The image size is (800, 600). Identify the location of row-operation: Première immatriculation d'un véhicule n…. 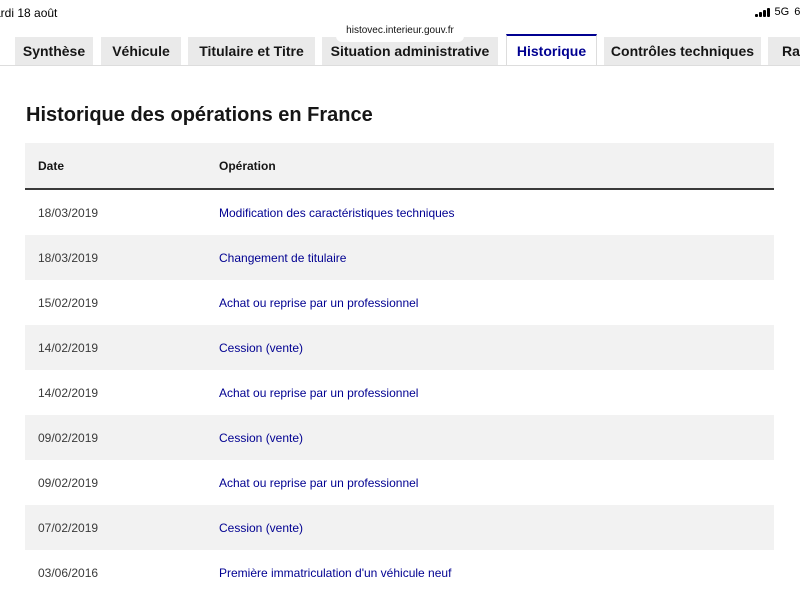
(496, 573).